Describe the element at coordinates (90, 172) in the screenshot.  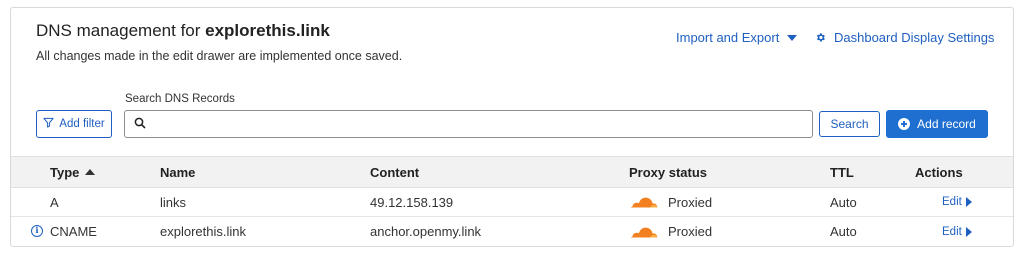
I see `sort-ascending-icon` at that location.